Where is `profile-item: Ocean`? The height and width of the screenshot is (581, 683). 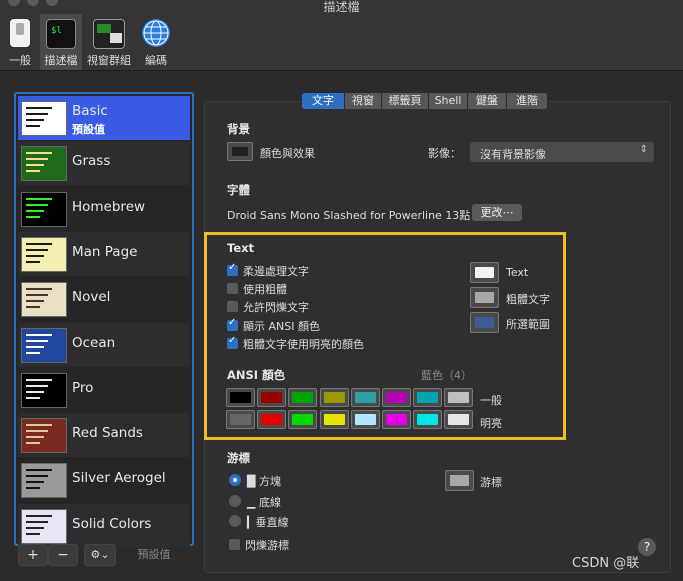
profile-item: Ocean is located at coordinates (104, 344).